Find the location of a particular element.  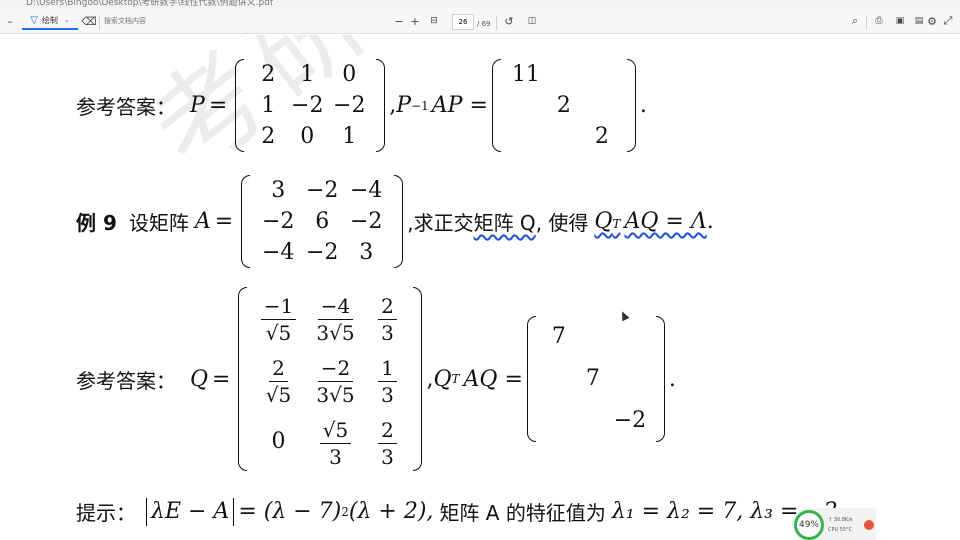

matrix-cell: −4 3√5 is located at coordinates (335, 317).